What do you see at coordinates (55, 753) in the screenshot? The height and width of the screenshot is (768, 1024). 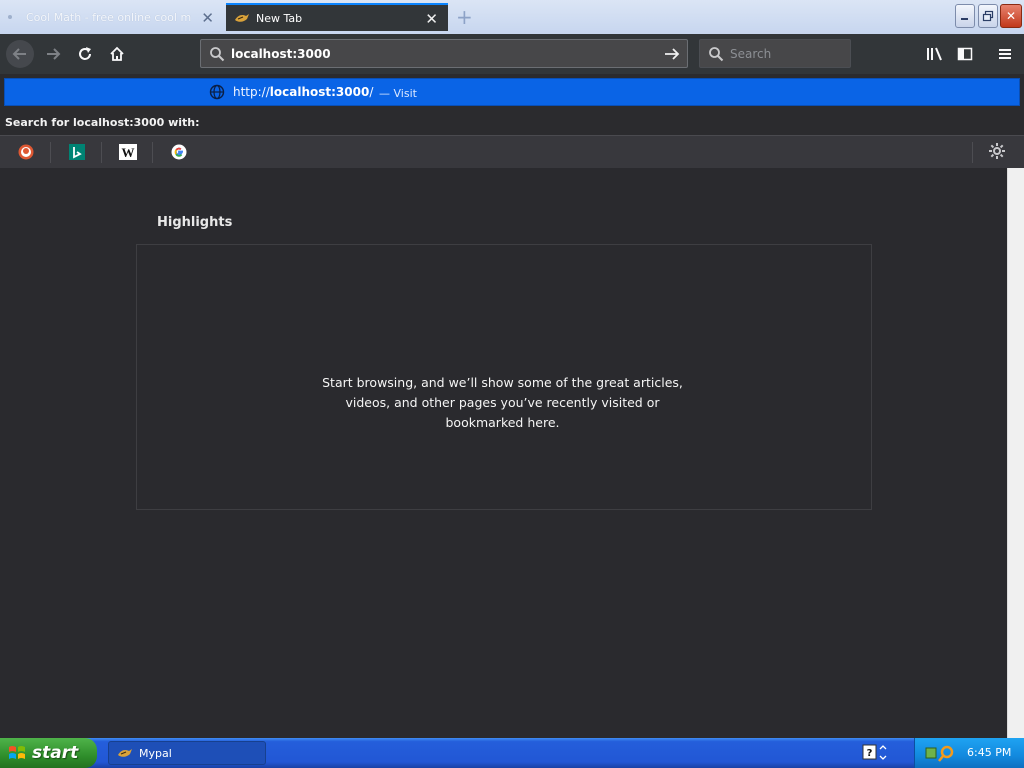 I see `start-label: start` at bounding box center [55, 753].